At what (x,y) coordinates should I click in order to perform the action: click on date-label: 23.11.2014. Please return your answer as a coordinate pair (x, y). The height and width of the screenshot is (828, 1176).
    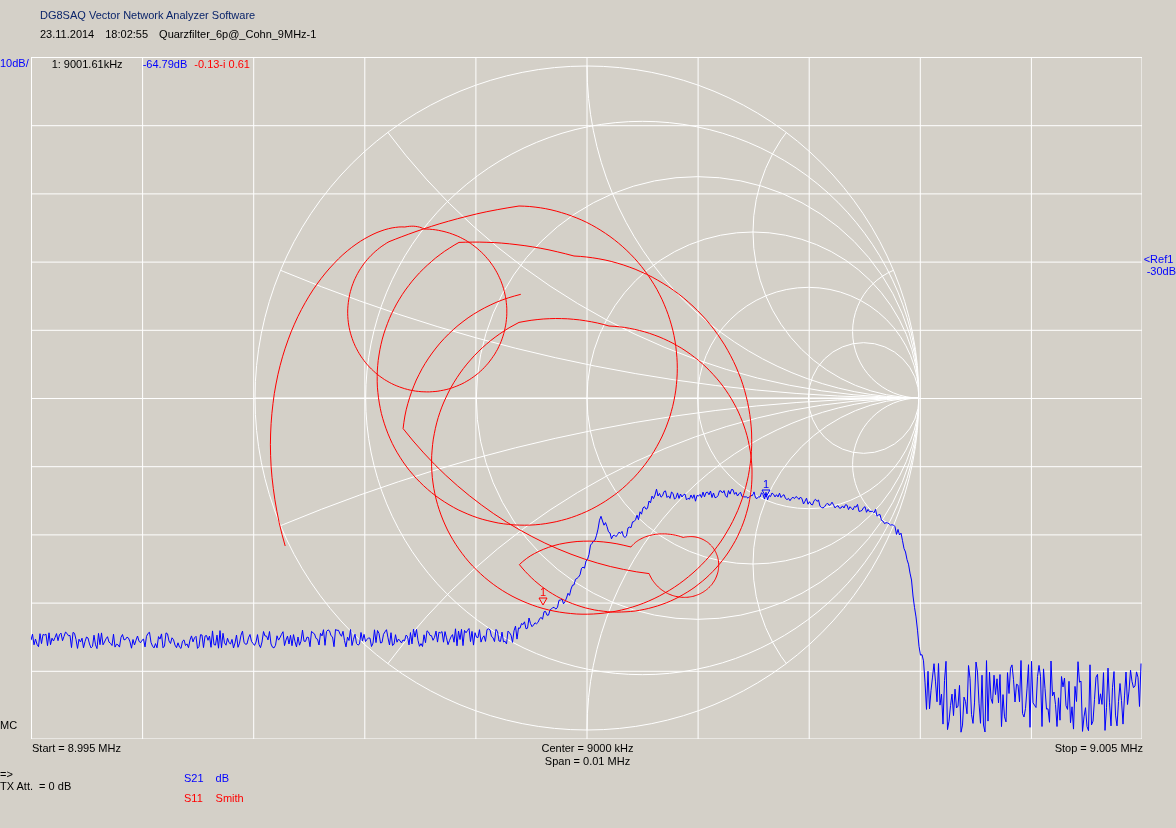
    Looking at the image, I should click on (67, 34).